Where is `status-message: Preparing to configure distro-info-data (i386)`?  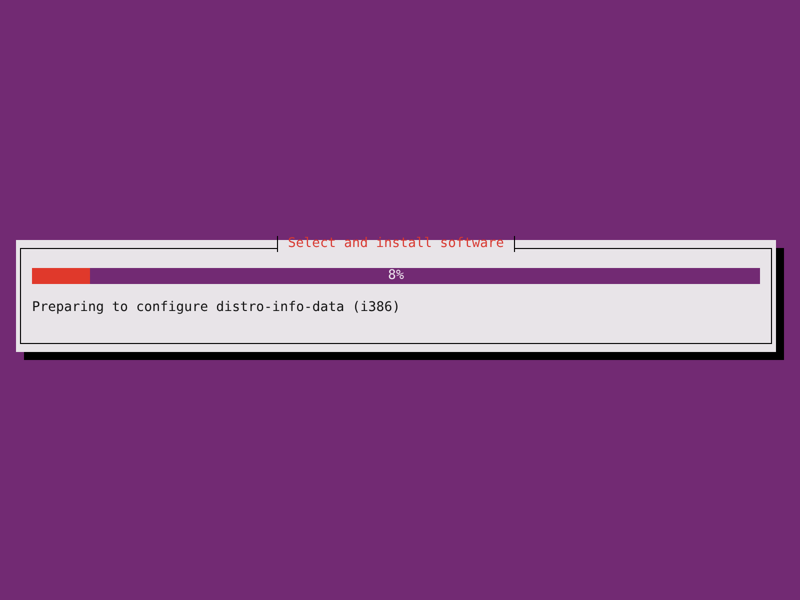 status-message: Preparing to configure distro-info-data (i386) is located at coordinates (217, 308).